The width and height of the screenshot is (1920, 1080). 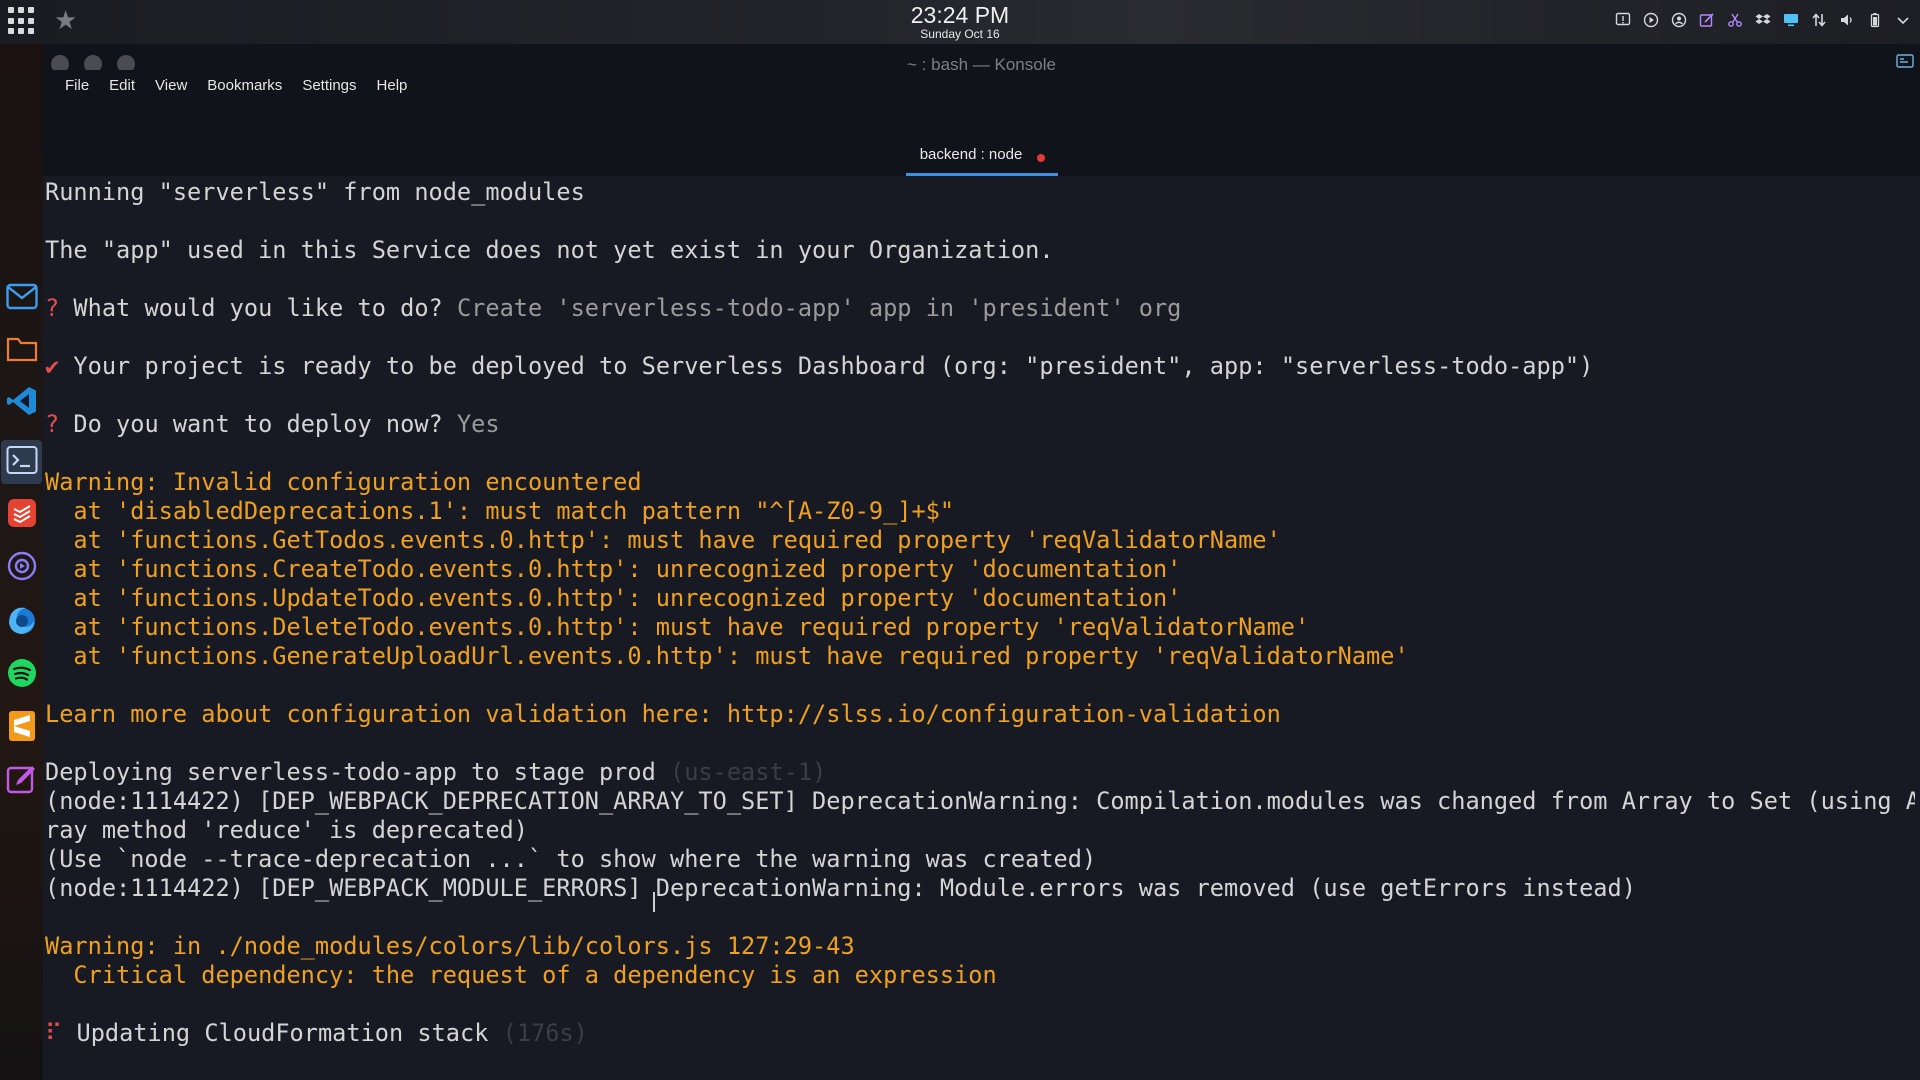 What do you see at coordinates (52, 366) in the screenshot?
I see `check-mark-icon: ✔` at bounding box center [52, 366].